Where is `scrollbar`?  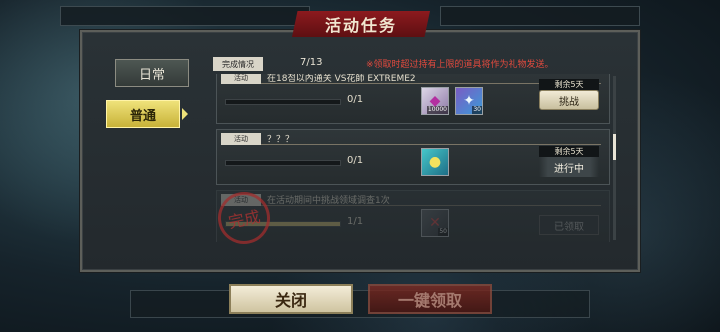
scrollbar is located at coordinates (614, 158).